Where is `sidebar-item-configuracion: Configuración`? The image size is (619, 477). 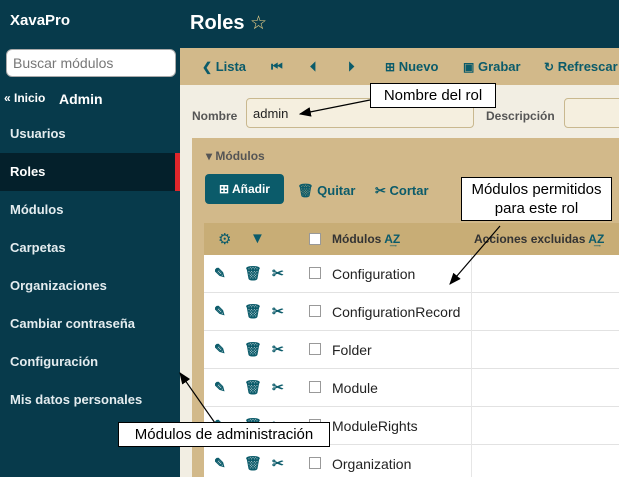
sidebar-item-configuracion: Configuración is located at coordinates (90, 362).